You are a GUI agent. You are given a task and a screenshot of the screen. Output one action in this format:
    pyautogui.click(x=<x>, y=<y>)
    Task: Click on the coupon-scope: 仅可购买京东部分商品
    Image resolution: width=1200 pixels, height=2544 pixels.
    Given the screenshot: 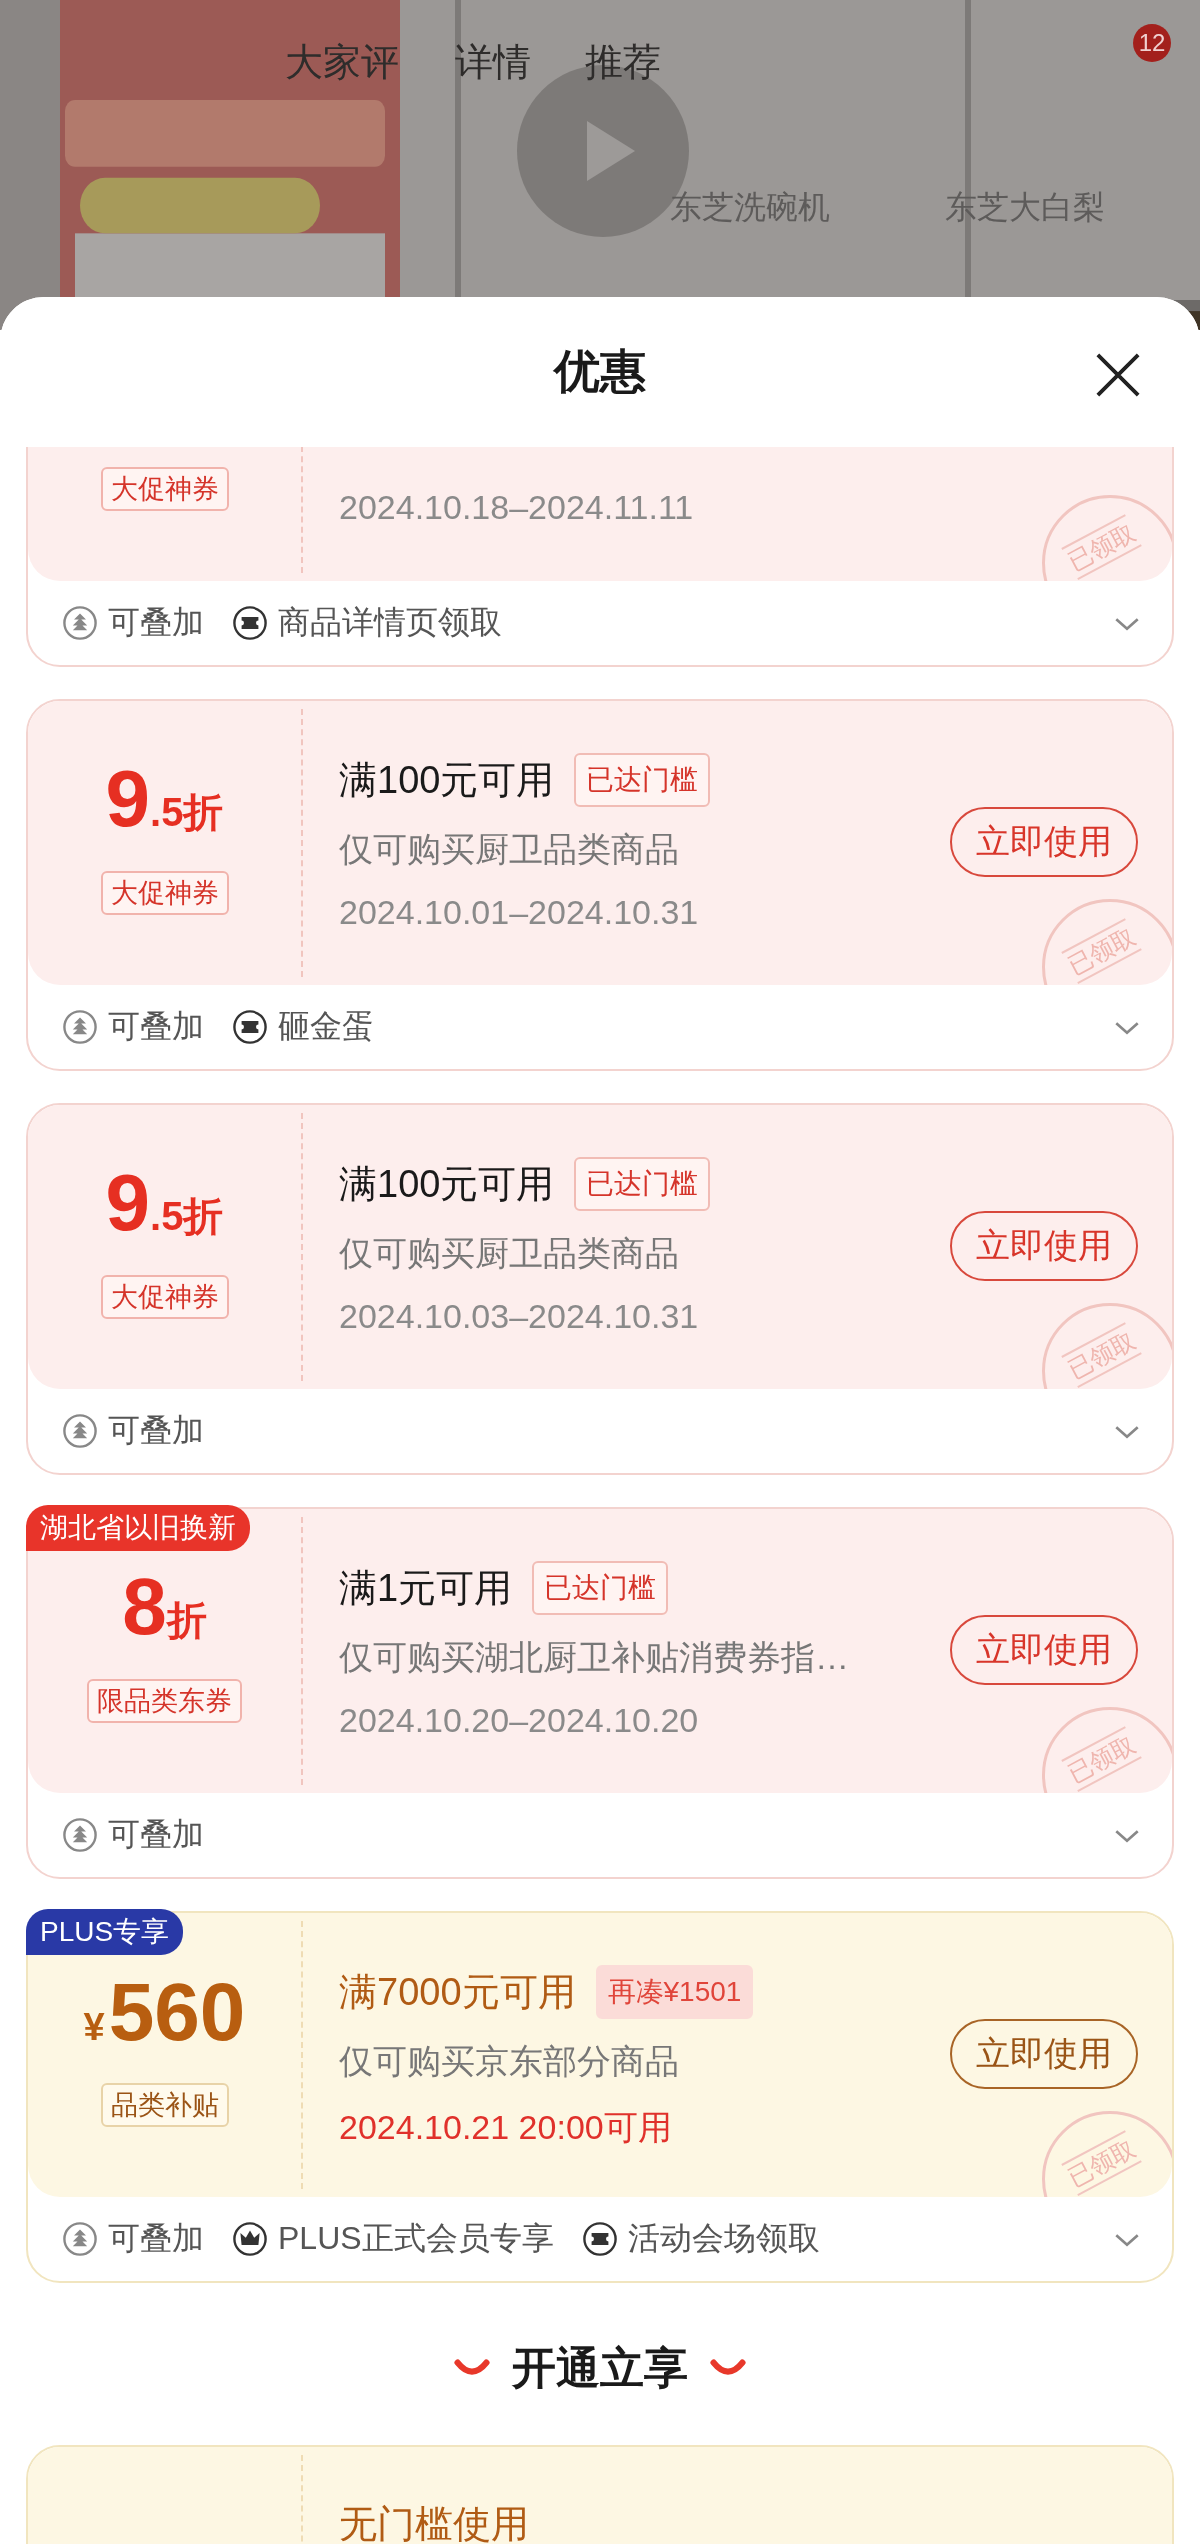 What is the action you would take?
    pyautogui.click(x=509, y=2061)
    